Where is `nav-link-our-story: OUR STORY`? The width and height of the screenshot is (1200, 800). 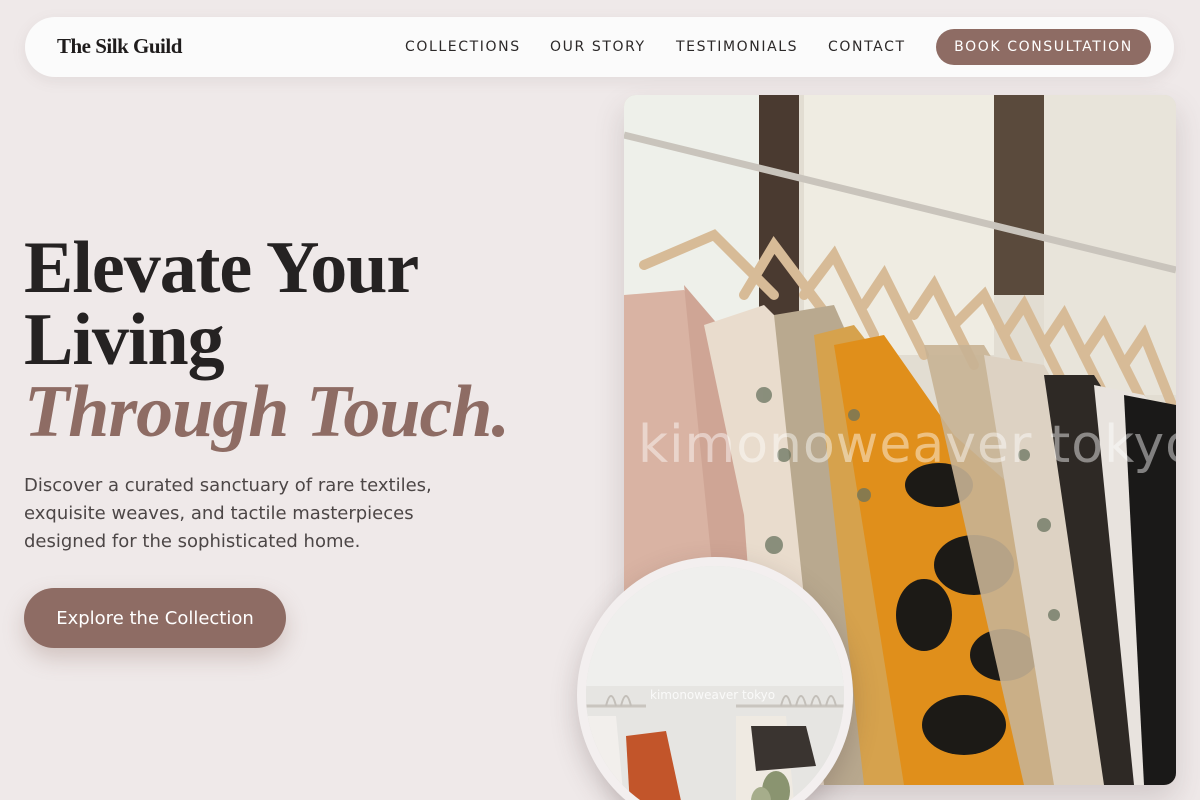 nav-link-our-story: OUR STORY is located at coordinates (598, 47).